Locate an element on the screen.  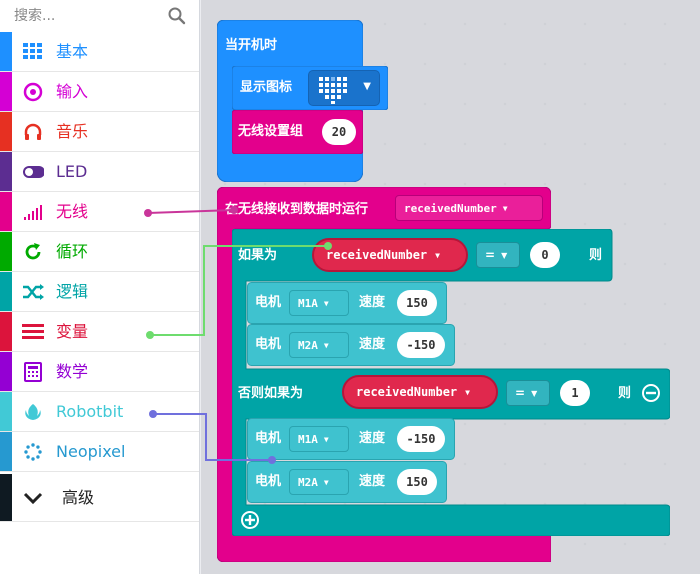
category-label: 数学 is located at coordinates (72, 371).